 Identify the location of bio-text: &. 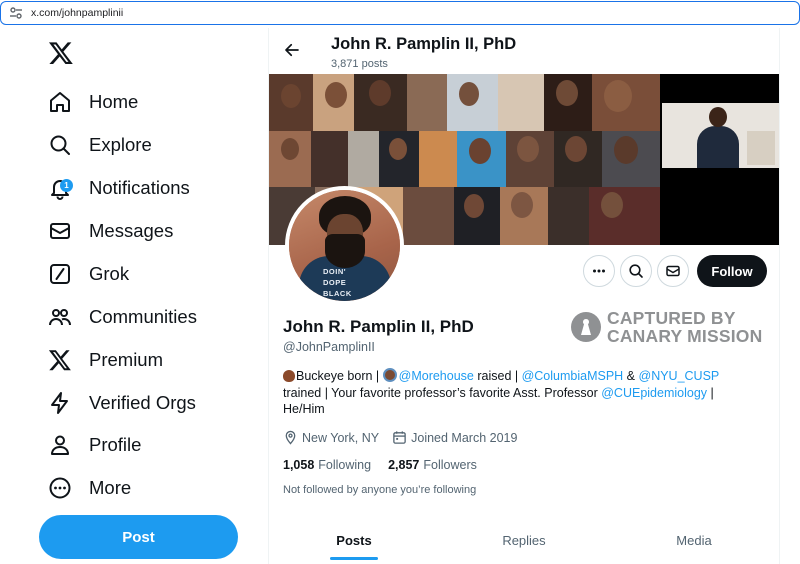
(631, 376).